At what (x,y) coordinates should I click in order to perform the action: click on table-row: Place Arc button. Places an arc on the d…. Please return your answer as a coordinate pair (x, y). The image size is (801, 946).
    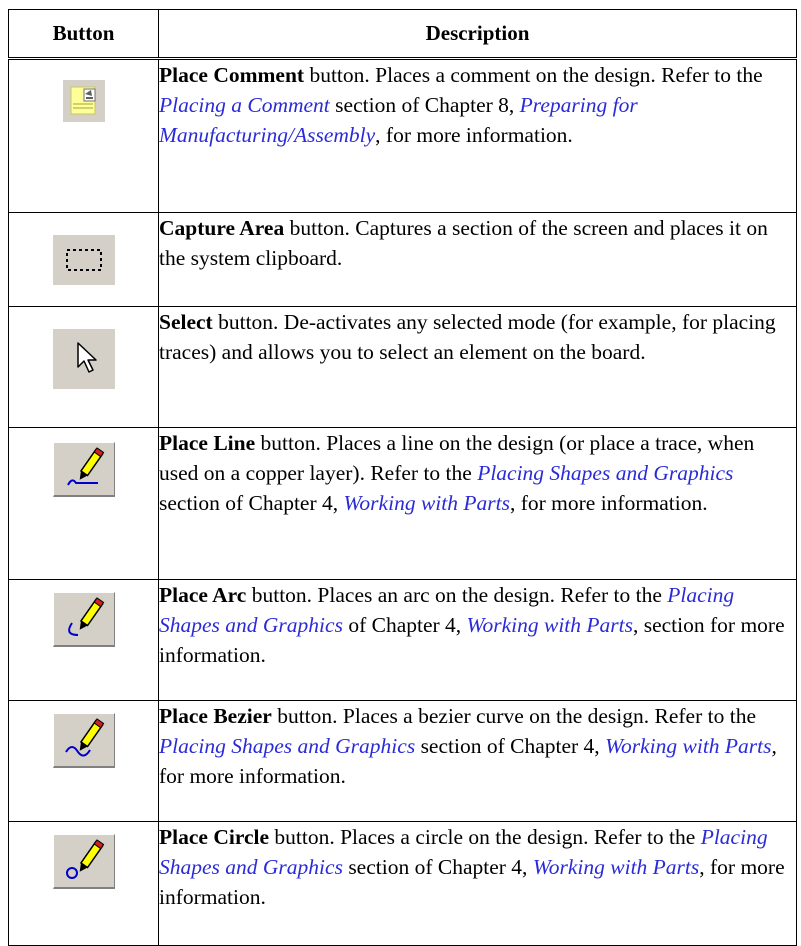
    Looking at the image, I should click on (402, 640).